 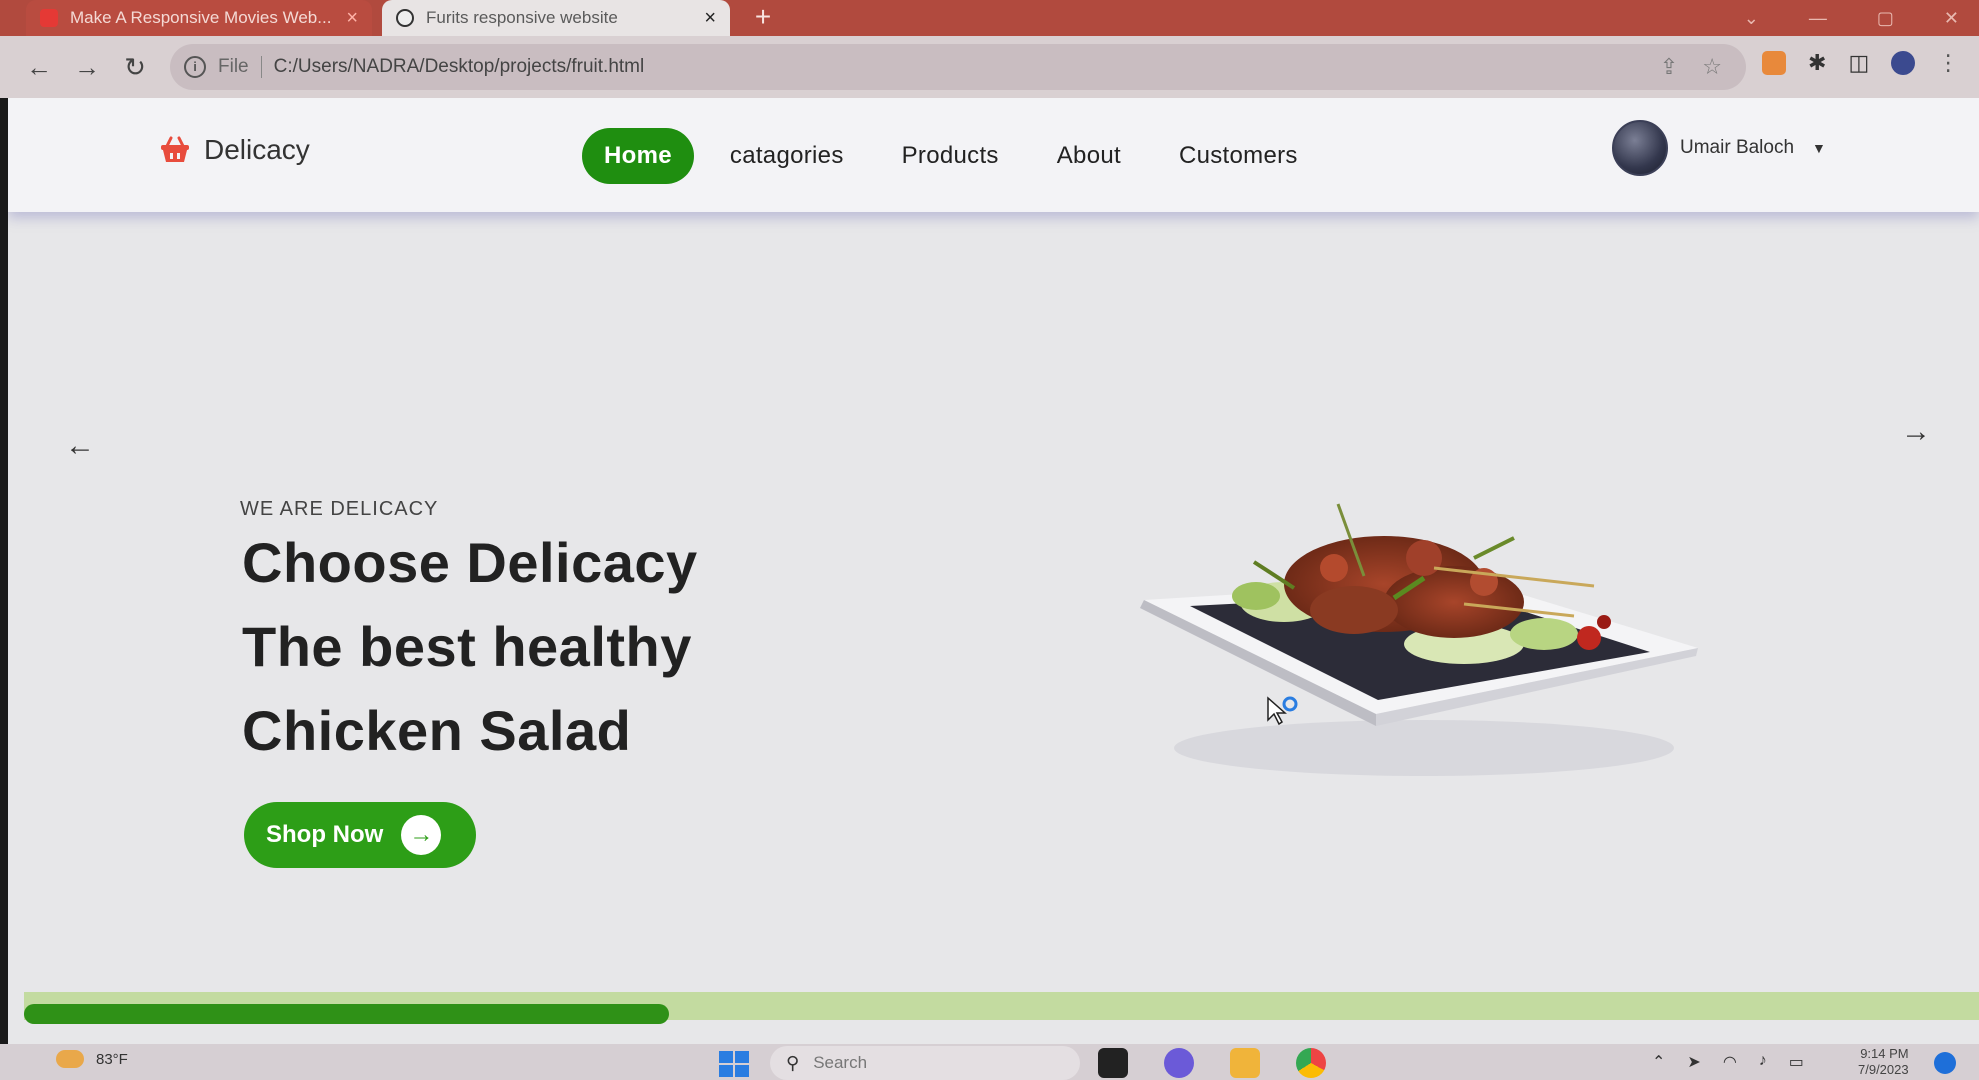 I want to click on chat-icon, so click(x=1179, y=1063).